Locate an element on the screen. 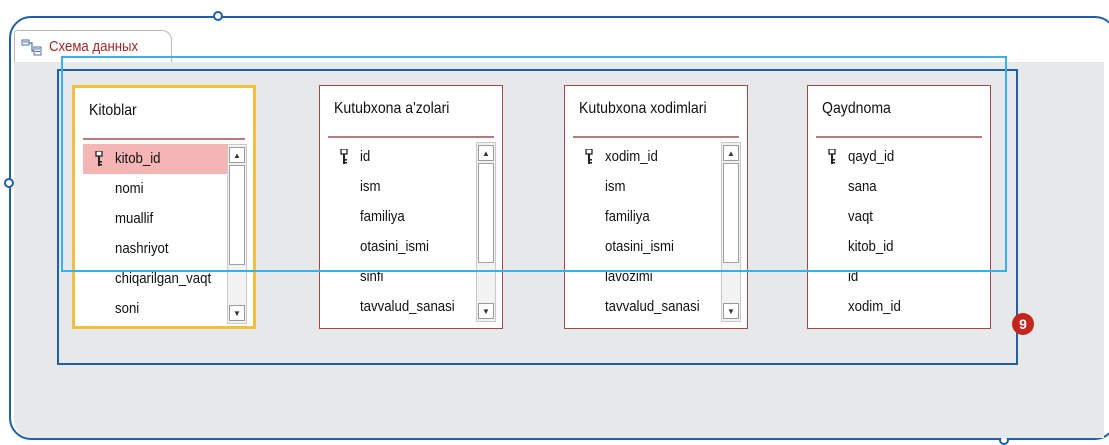  tab-label: Схема данных is located at coordinates (94, 46).